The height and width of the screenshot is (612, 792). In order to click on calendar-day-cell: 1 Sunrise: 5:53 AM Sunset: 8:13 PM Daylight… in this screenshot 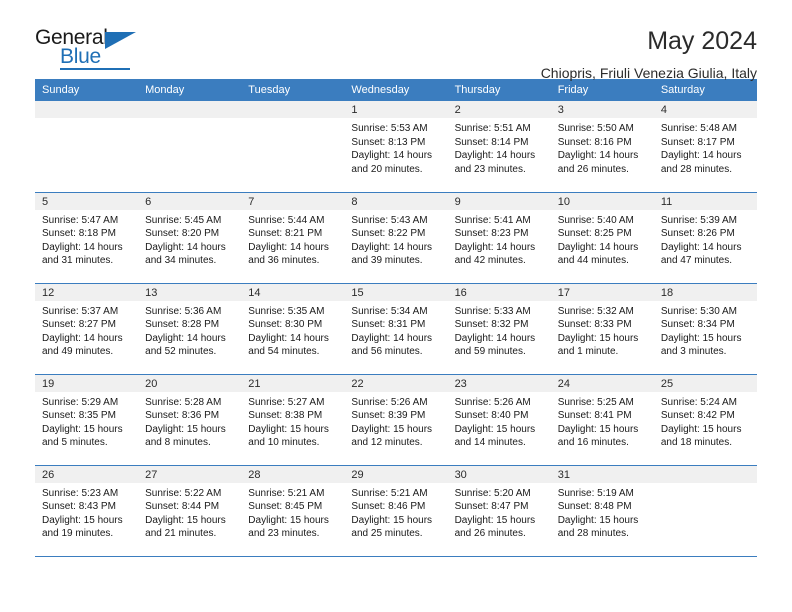, I will do `click(396, 147)`.